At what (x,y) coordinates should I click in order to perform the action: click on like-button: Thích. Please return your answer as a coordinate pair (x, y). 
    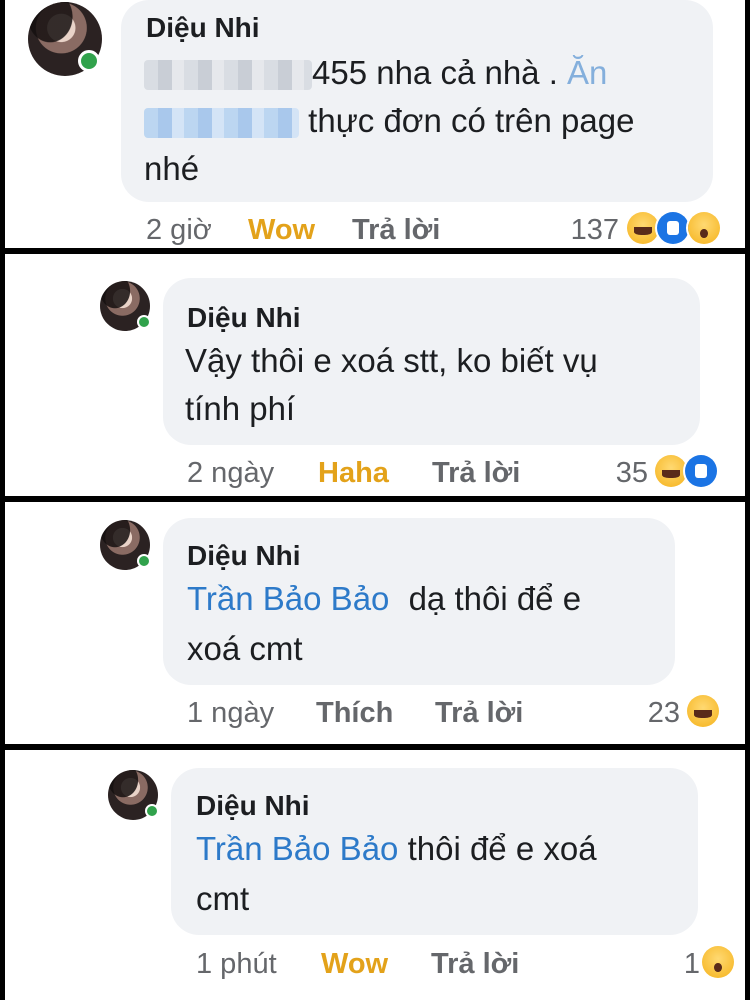
    Looking at the image, I should click on (354, 713).